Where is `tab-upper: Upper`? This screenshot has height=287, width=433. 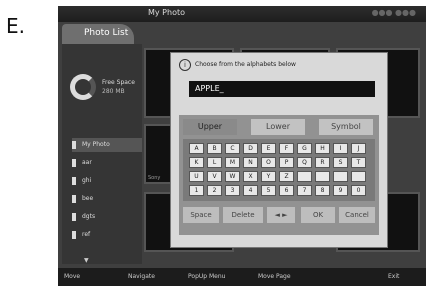 tab-upper: Upper is located at coordinates (210, 127).